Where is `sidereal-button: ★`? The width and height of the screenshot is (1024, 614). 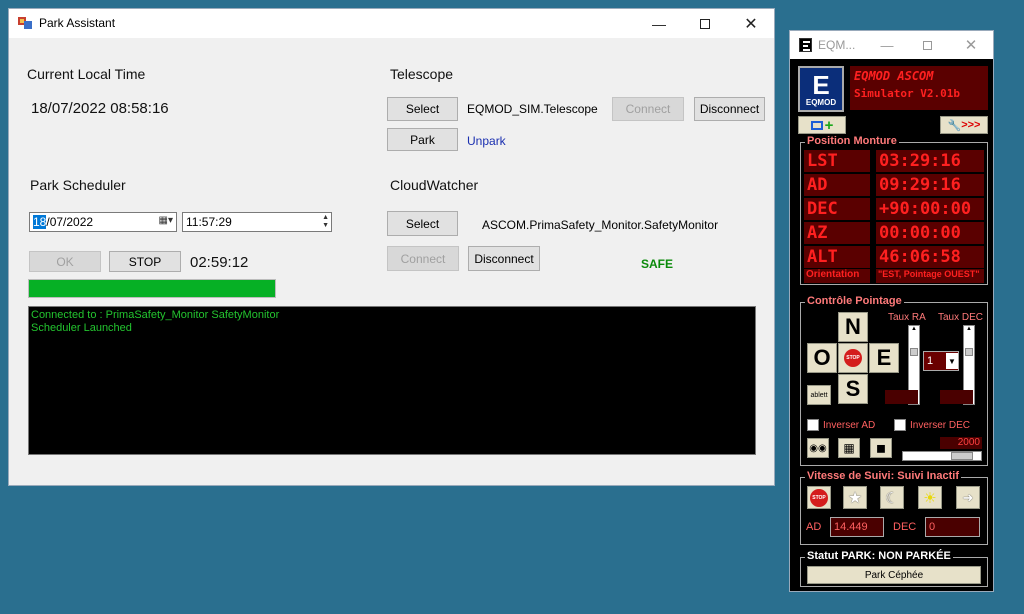 sidereal-button: ★ is located at coordinates (855, 497).